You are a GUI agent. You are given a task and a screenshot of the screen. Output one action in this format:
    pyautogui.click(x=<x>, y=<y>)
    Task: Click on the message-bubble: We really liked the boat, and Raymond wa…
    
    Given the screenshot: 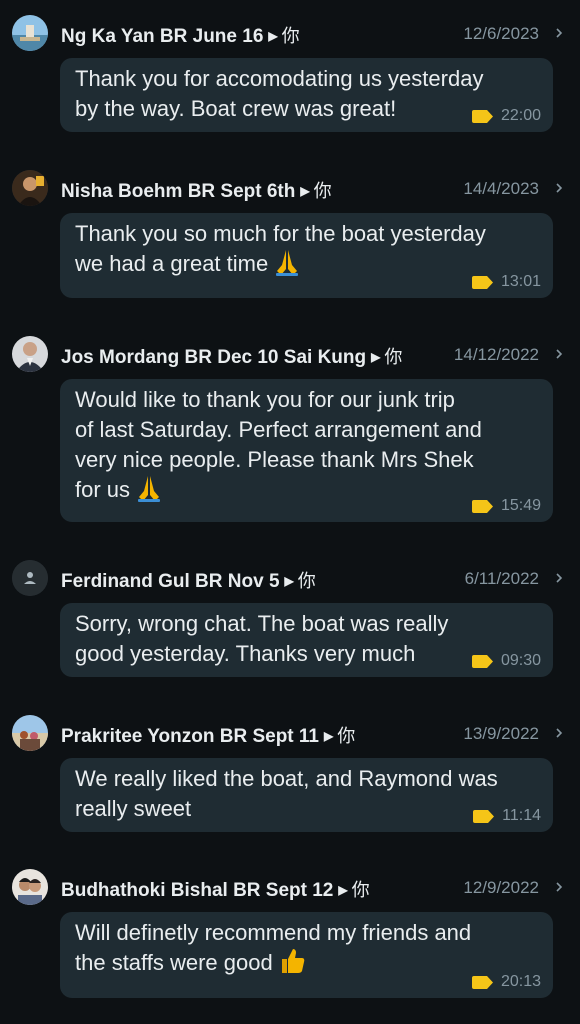 What is the action you would take?
    pyautogui.click(x=306, y=795)
    